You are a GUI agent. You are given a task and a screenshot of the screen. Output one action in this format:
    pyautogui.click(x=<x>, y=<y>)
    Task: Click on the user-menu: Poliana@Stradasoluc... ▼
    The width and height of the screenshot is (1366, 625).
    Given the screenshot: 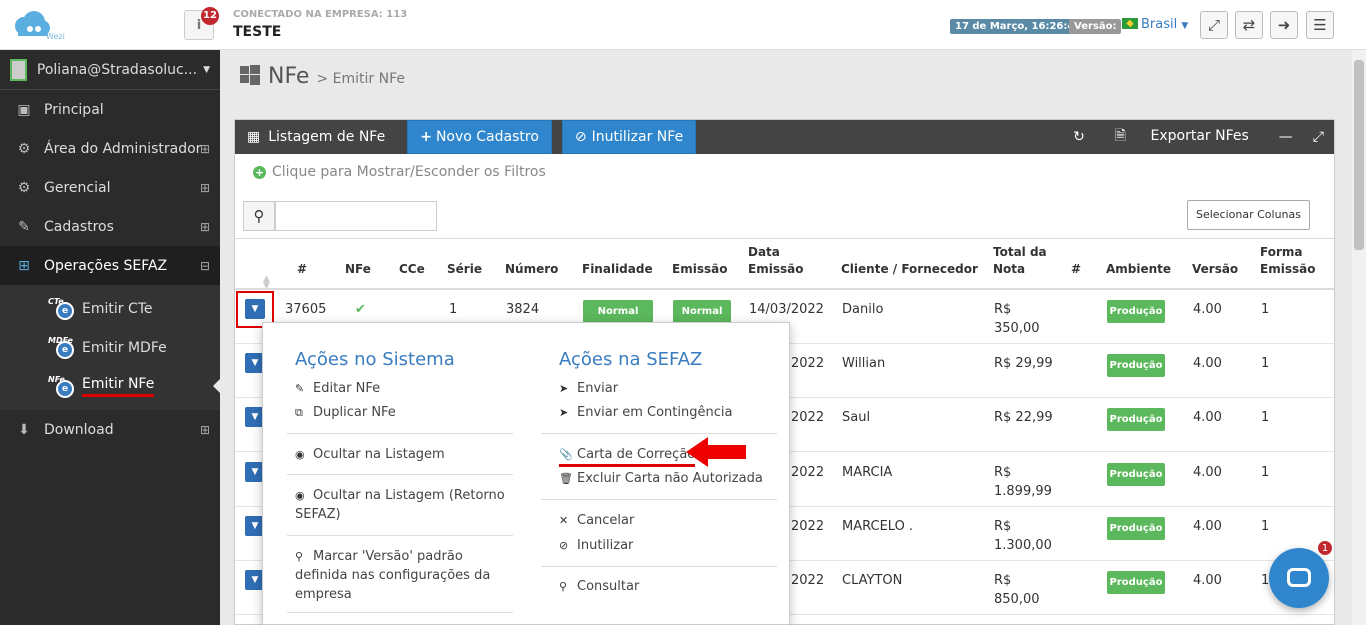 What is the action you would take?
    pyautogui.click(x=110, y=70)
    